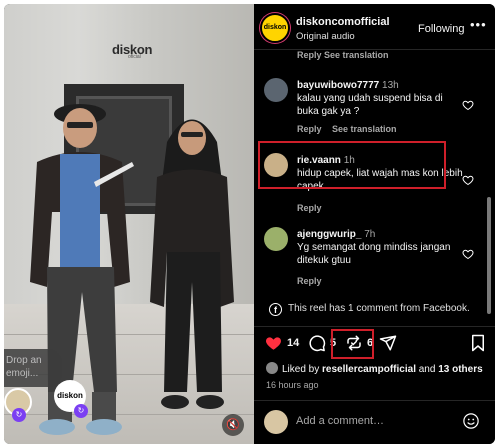 This screenshot has height=448, width=500. I want to click on post-actions: 14 5 6, so click(374, 347).